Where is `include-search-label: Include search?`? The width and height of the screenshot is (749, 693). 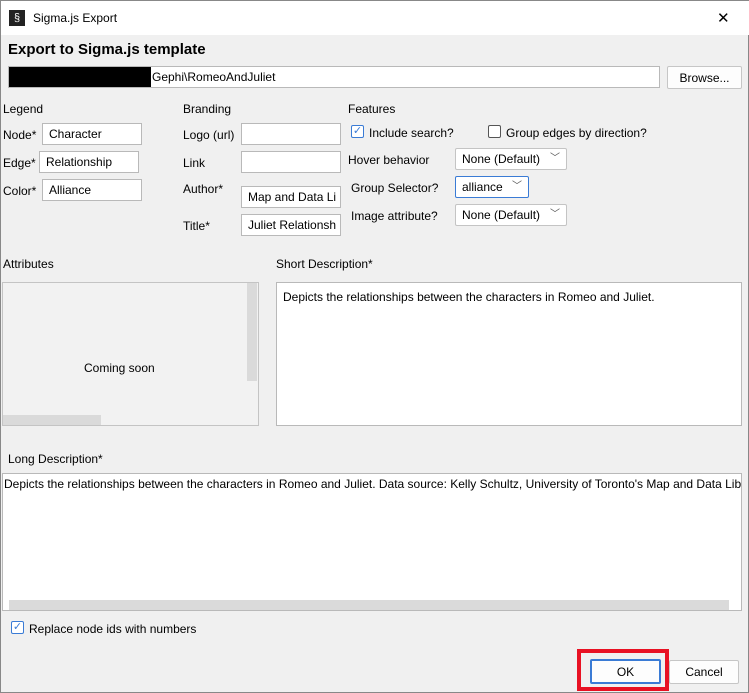
include-search-label: Include search? is located at coordinates (411, 133).